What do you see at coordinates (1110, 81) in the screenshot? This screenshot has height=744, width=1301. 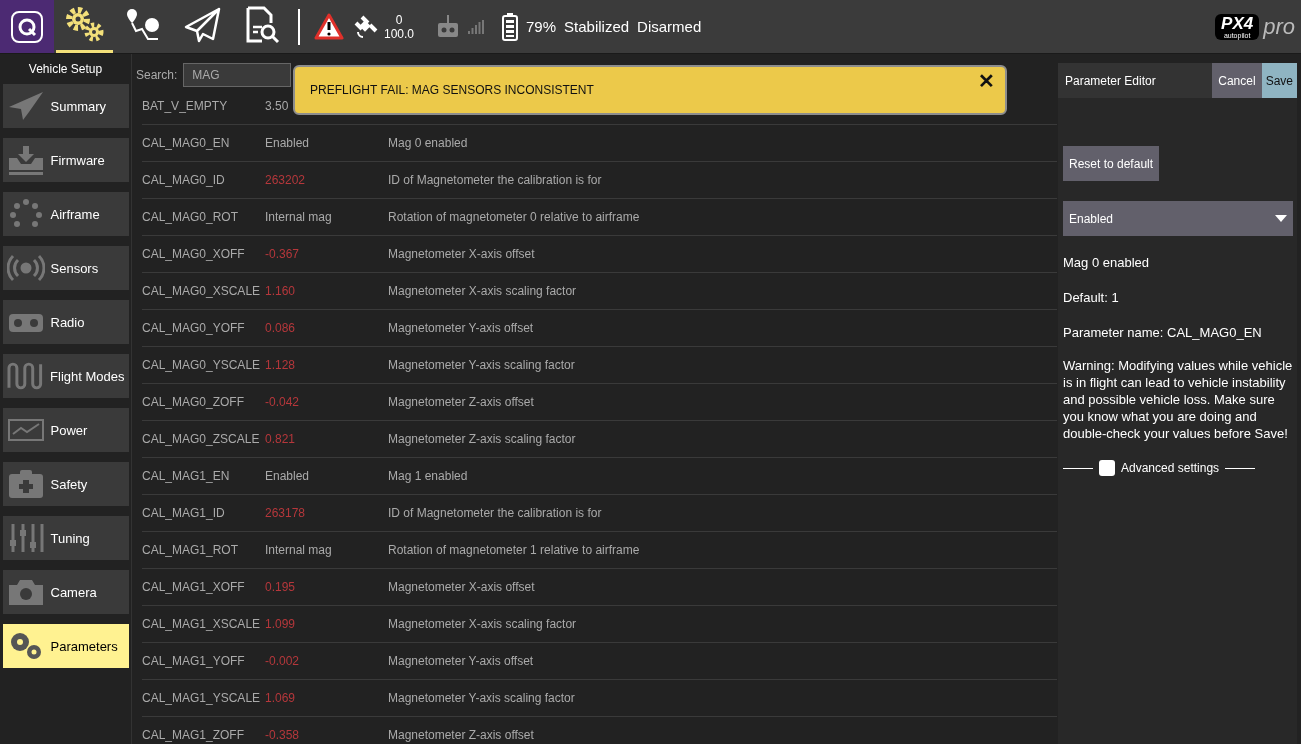 I see `editor-title: Parameter Editor` at bounding box center [1110, 81].